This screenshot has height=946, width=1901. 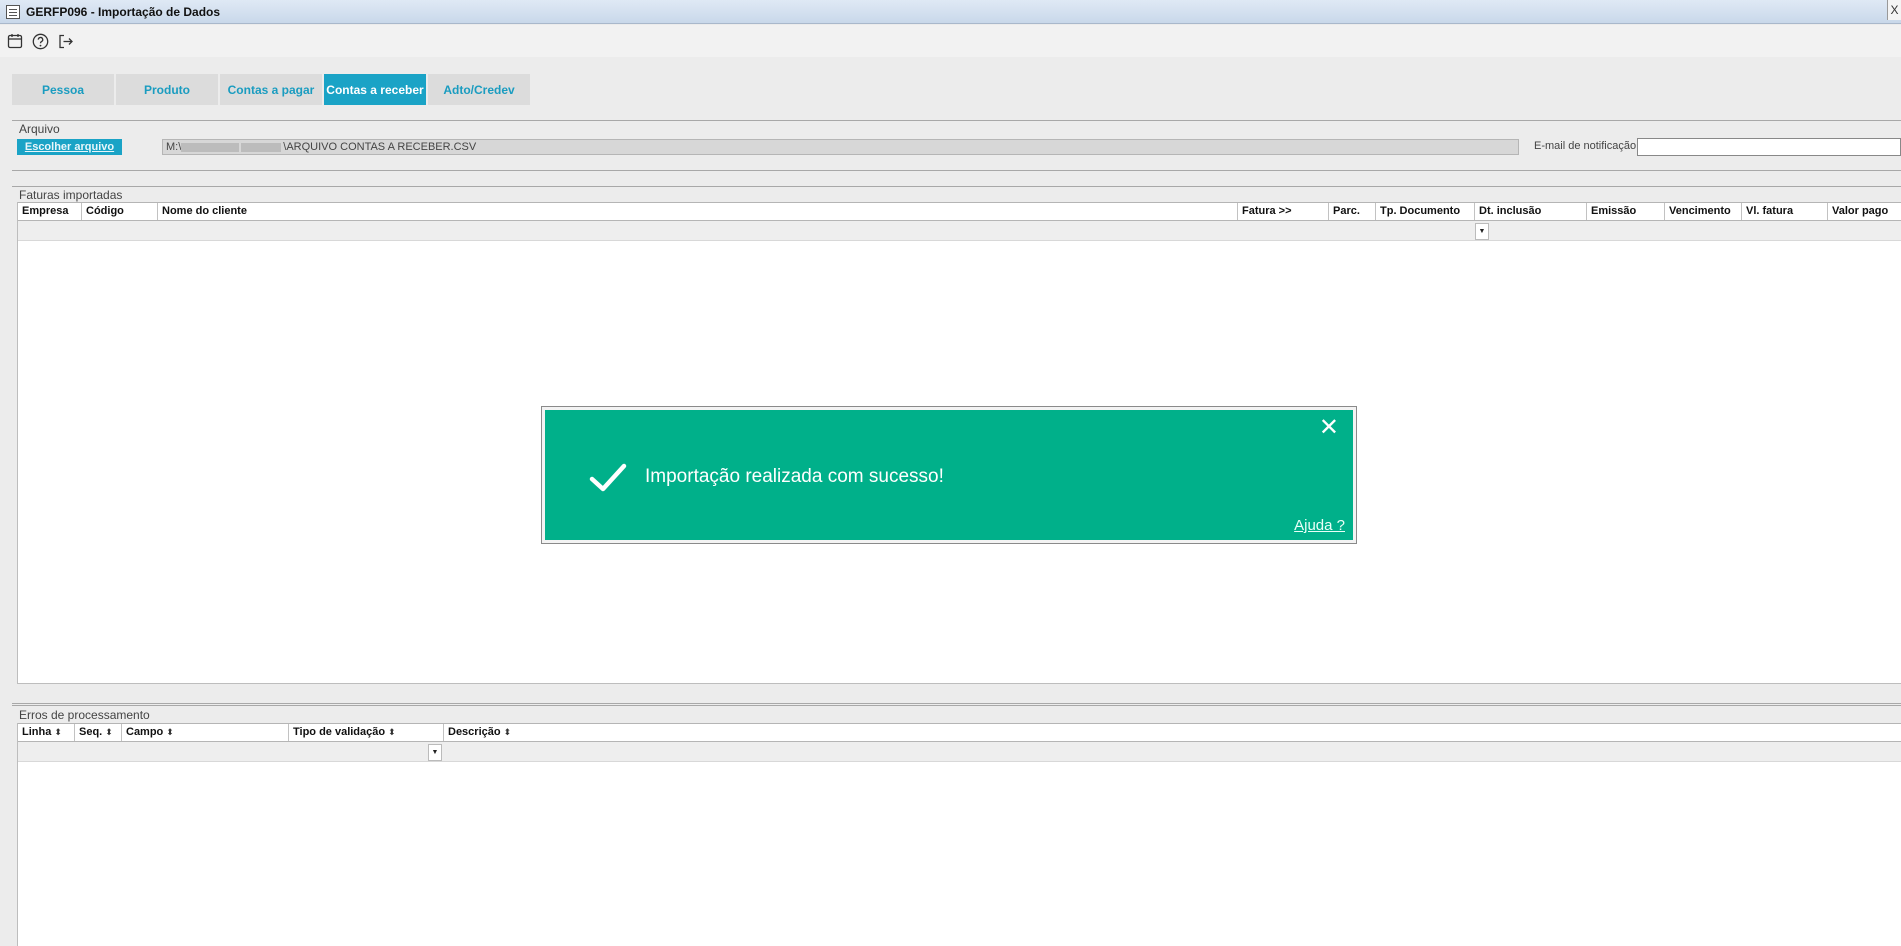 I want to click on tab-contas-a-pagar: Contas a pagar, so click(x=271, y=89).